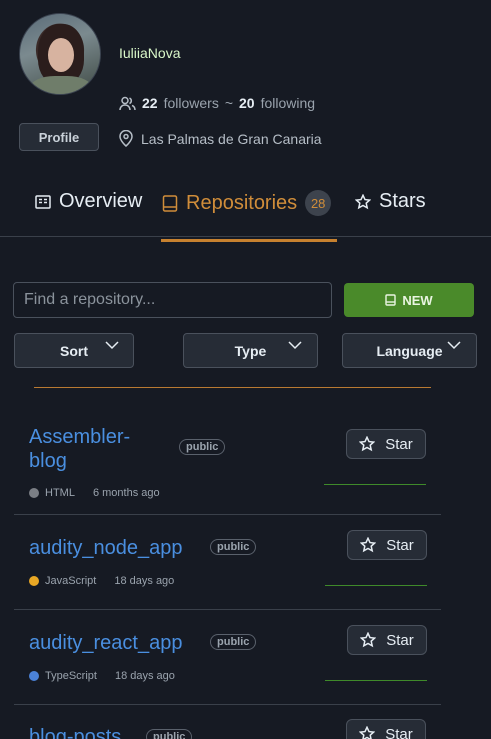  What do you see at coordinates (75, 732) in the screenshot?
I see `repo-title: blog-posts` at bounding box center [75, 732].